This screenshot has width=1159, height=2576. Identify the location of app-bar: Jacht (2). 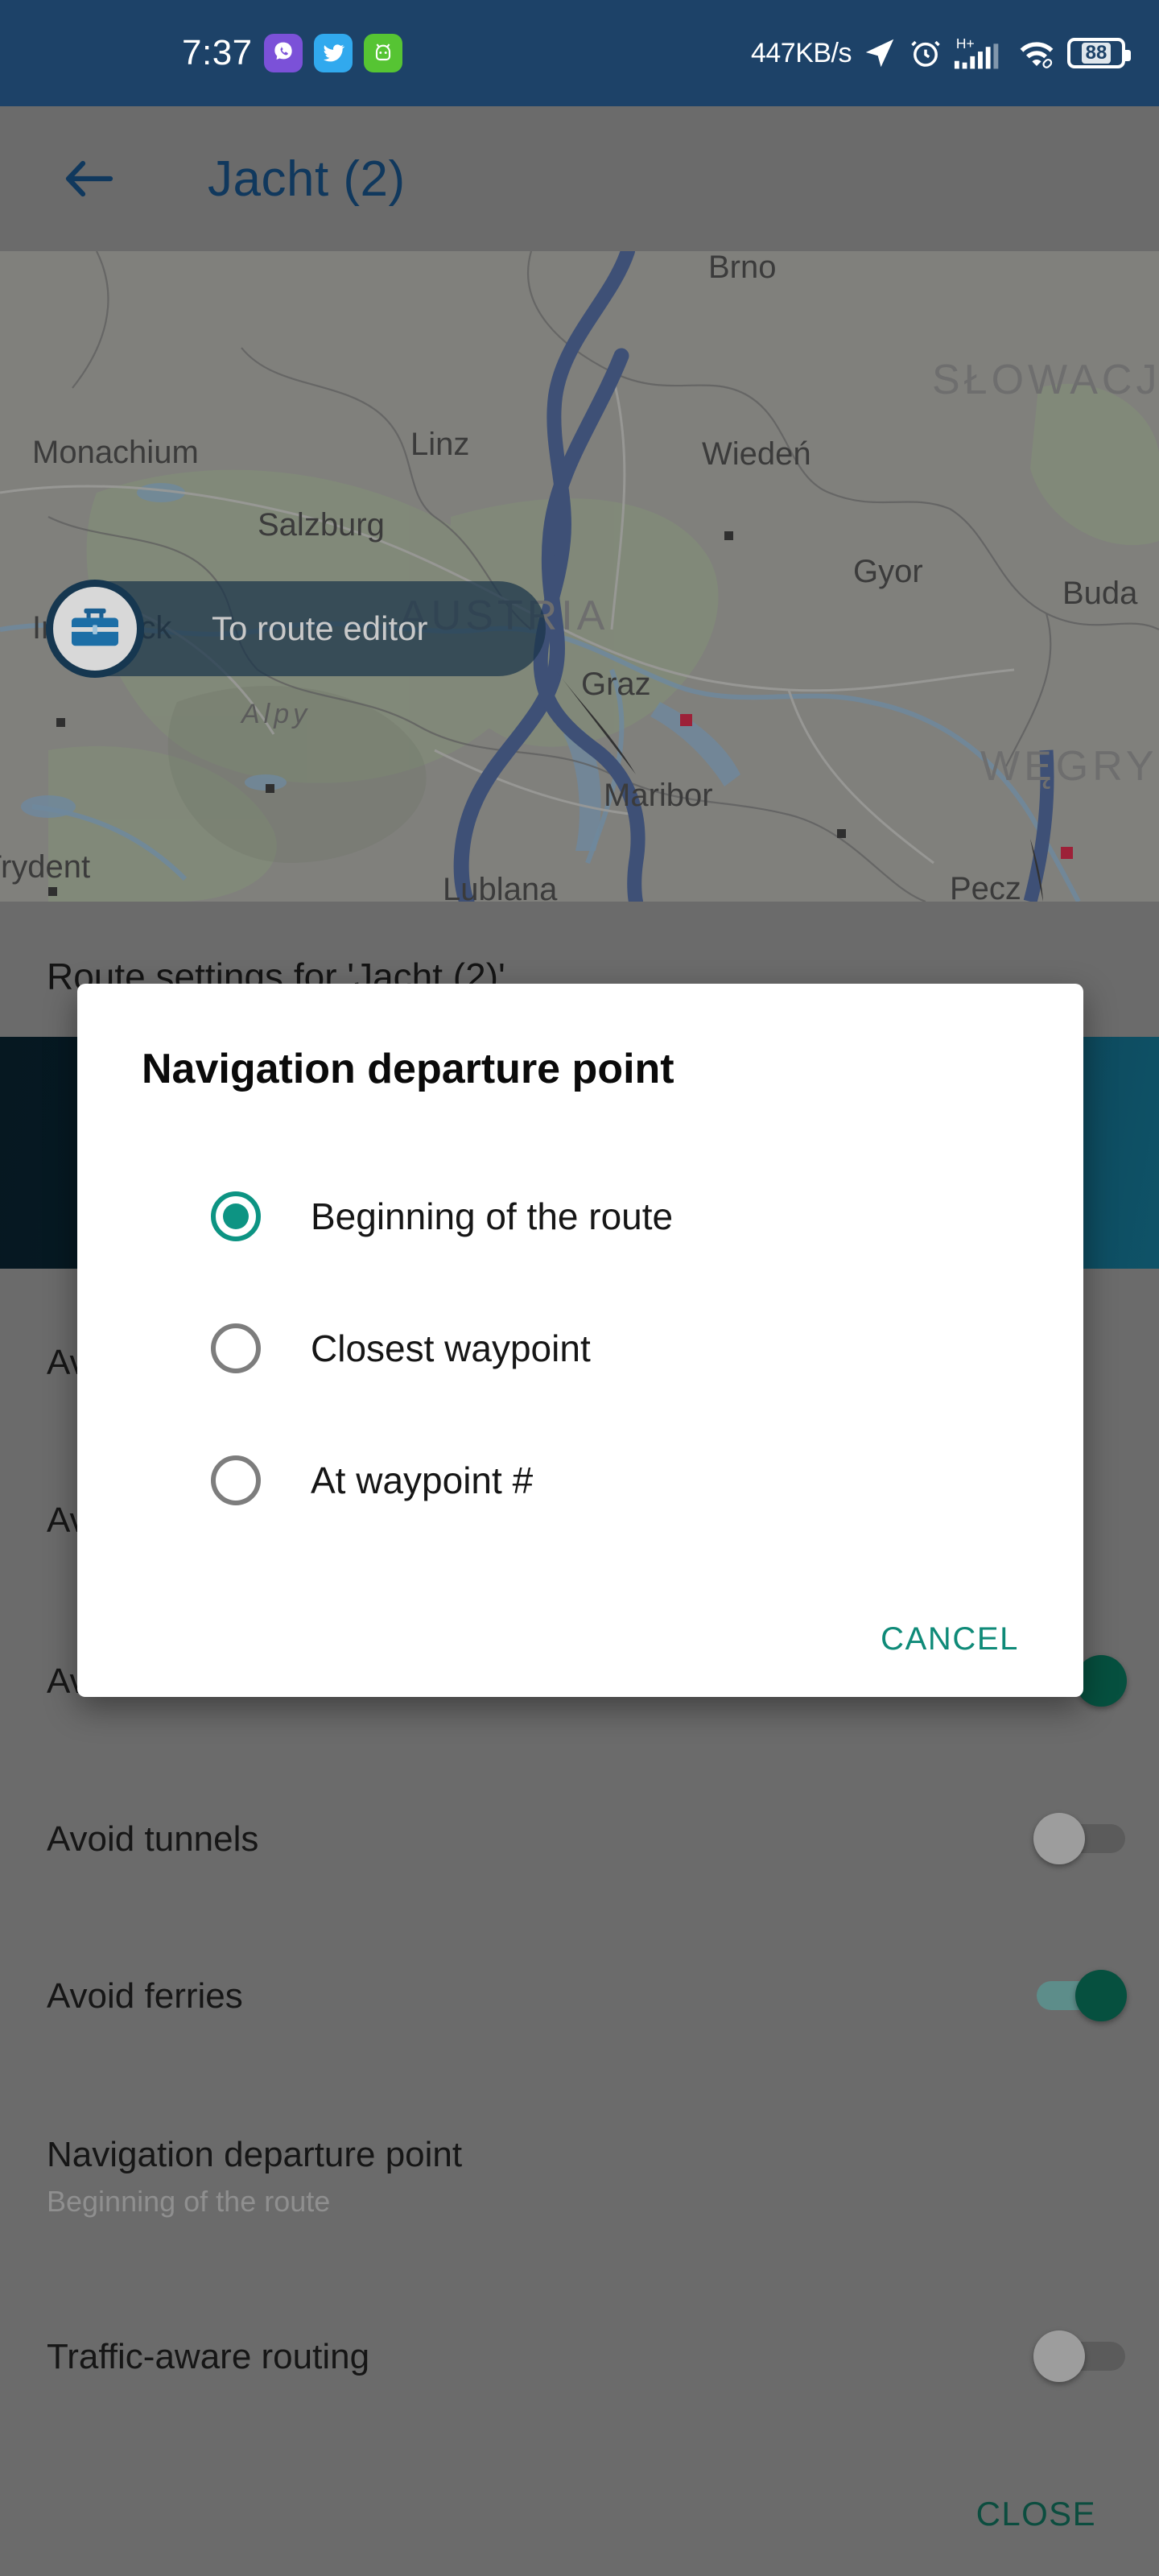
(579, 178).